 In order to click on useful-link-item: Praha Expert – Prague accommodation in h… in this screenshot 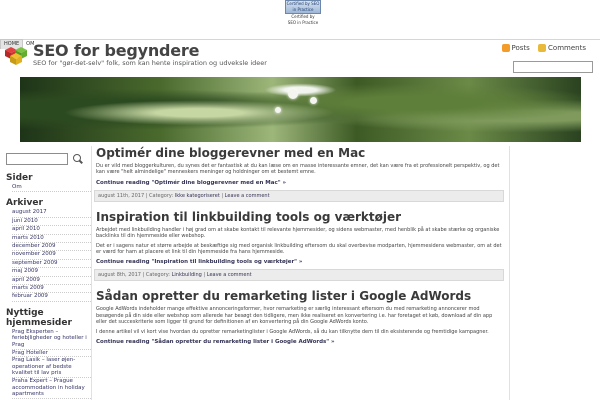, I will do `click(51, 388)`.